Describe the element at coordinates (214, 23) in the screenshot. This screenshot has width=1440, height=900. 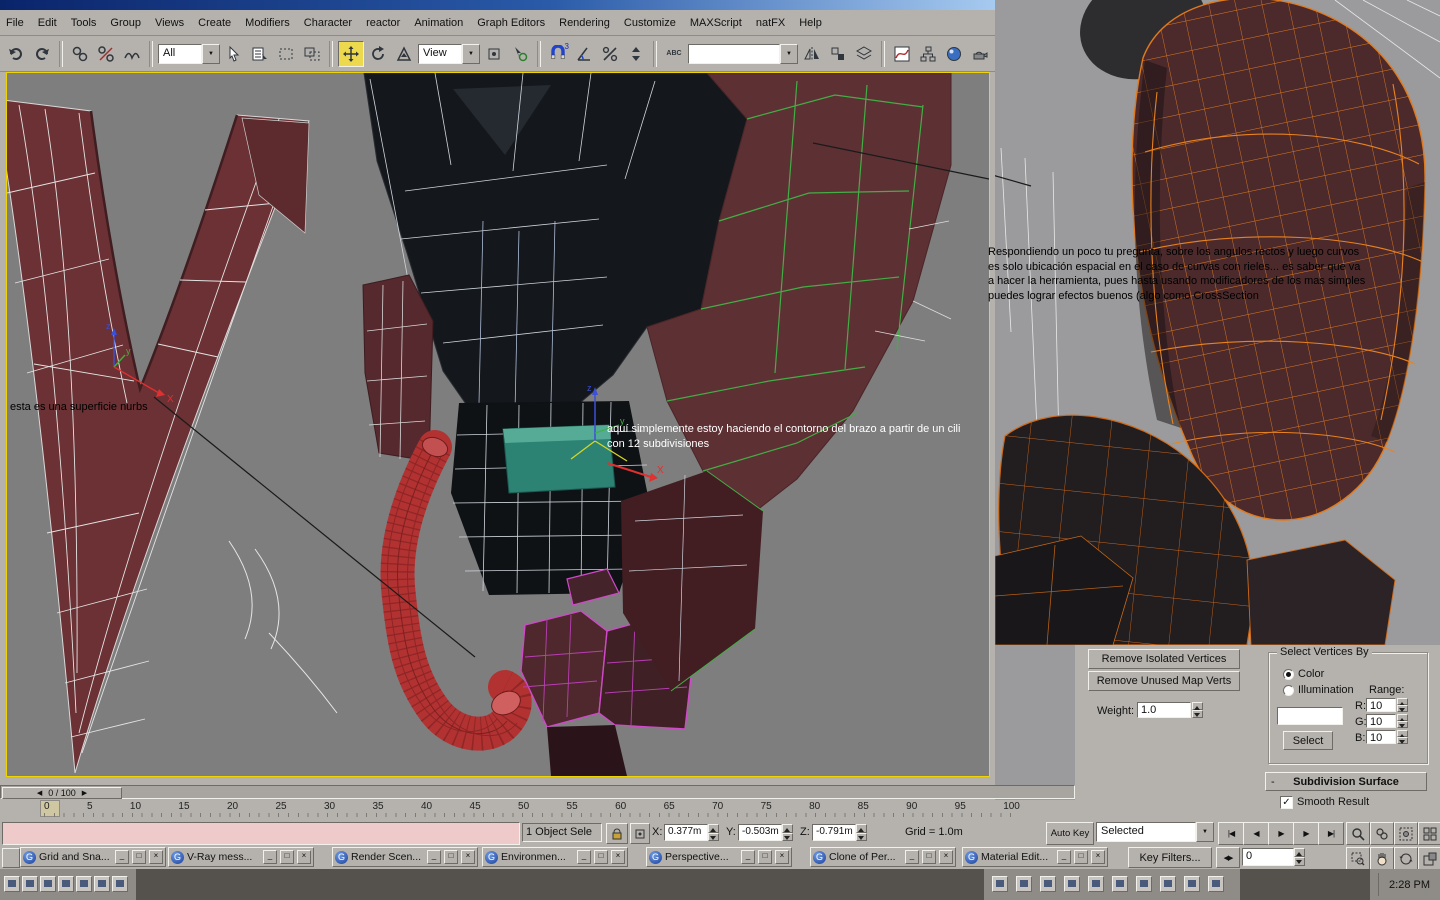
I see `menu-create: Create` at that location.